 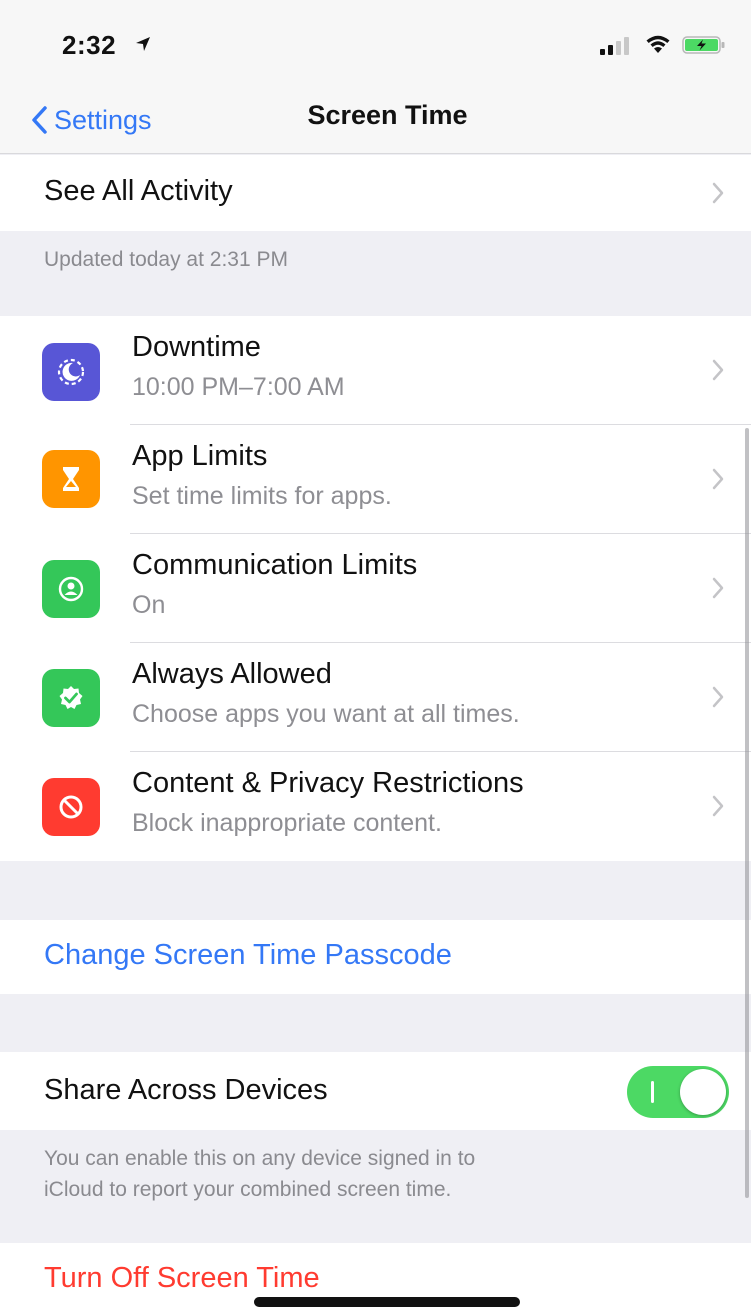 I want to click on app-limits-label: App Limits, so click(x=200, y=456).